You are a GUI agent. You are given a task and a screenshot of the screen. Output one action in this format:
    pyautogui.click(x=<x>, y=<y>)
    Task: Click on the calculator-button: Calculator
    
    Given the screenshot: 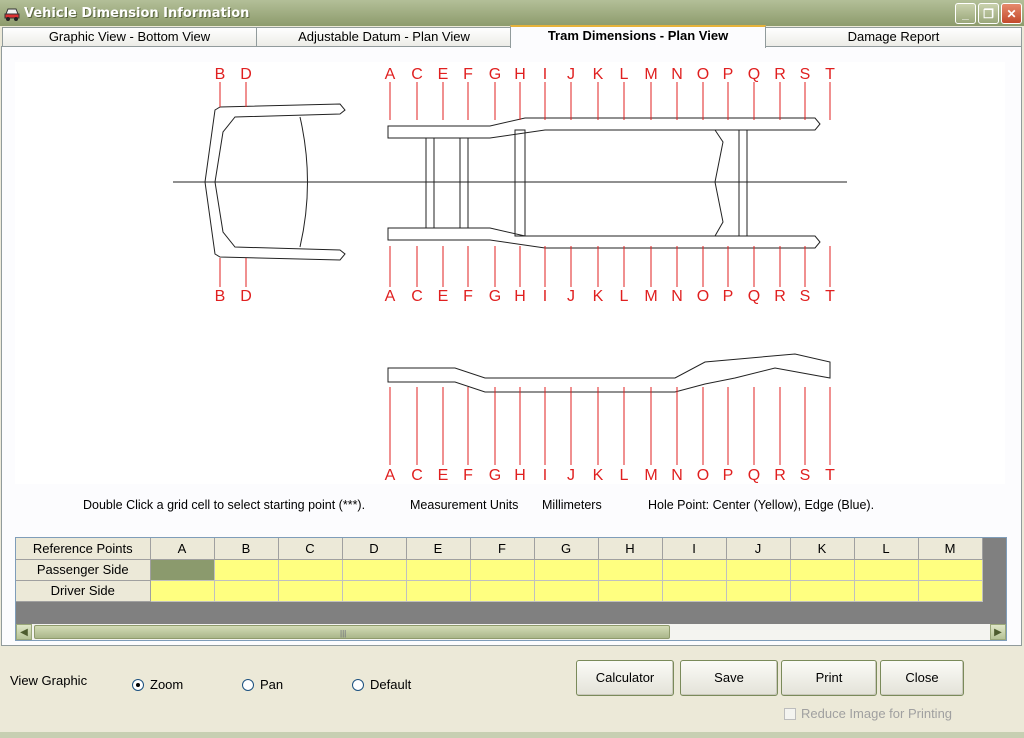 What is the action you would take?
    pyautogui.click(x=625, y=678)
    